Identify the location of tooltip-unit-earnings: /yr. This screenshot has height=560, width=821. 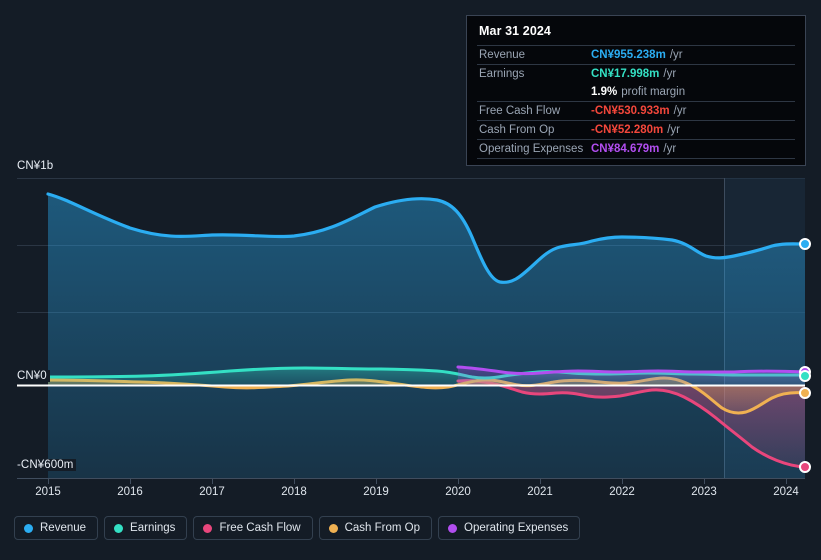
(670, 74).